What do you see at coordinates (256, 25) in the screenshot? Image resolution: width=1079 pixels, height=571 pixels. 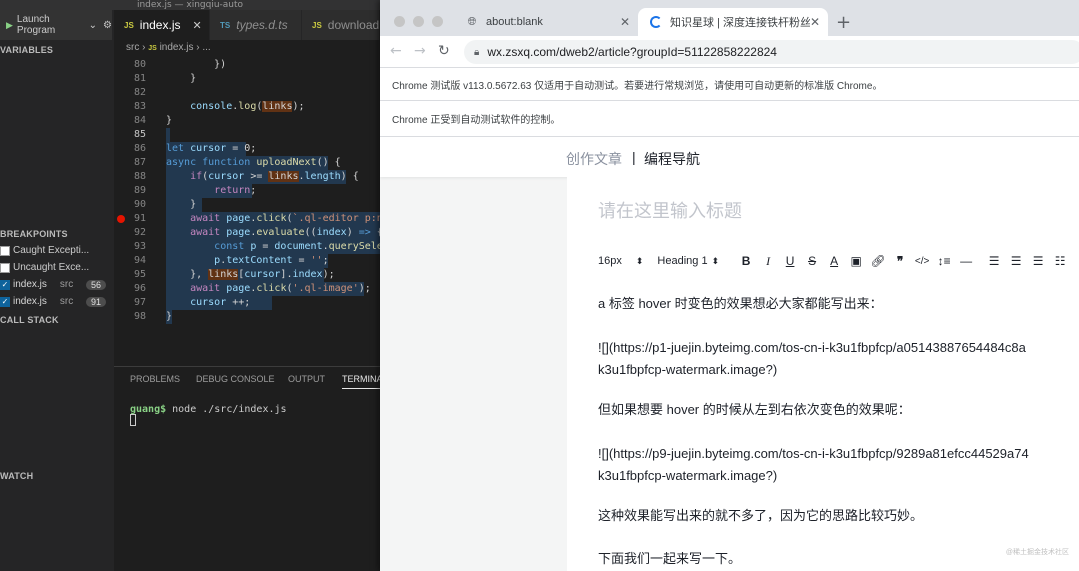 I see `tab-types-d-ts: TS types.d.ts` at bounding box center [256, 25].